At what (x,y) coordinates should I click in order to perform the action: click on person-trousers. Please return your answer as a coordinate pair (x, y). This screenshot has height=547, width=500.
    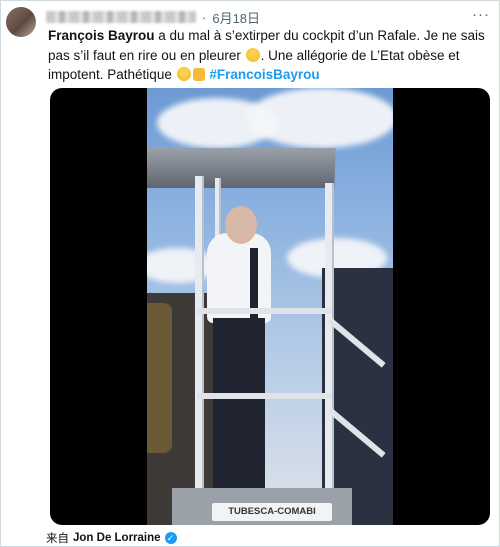
    Looking at the image, I should click on (239, 403).